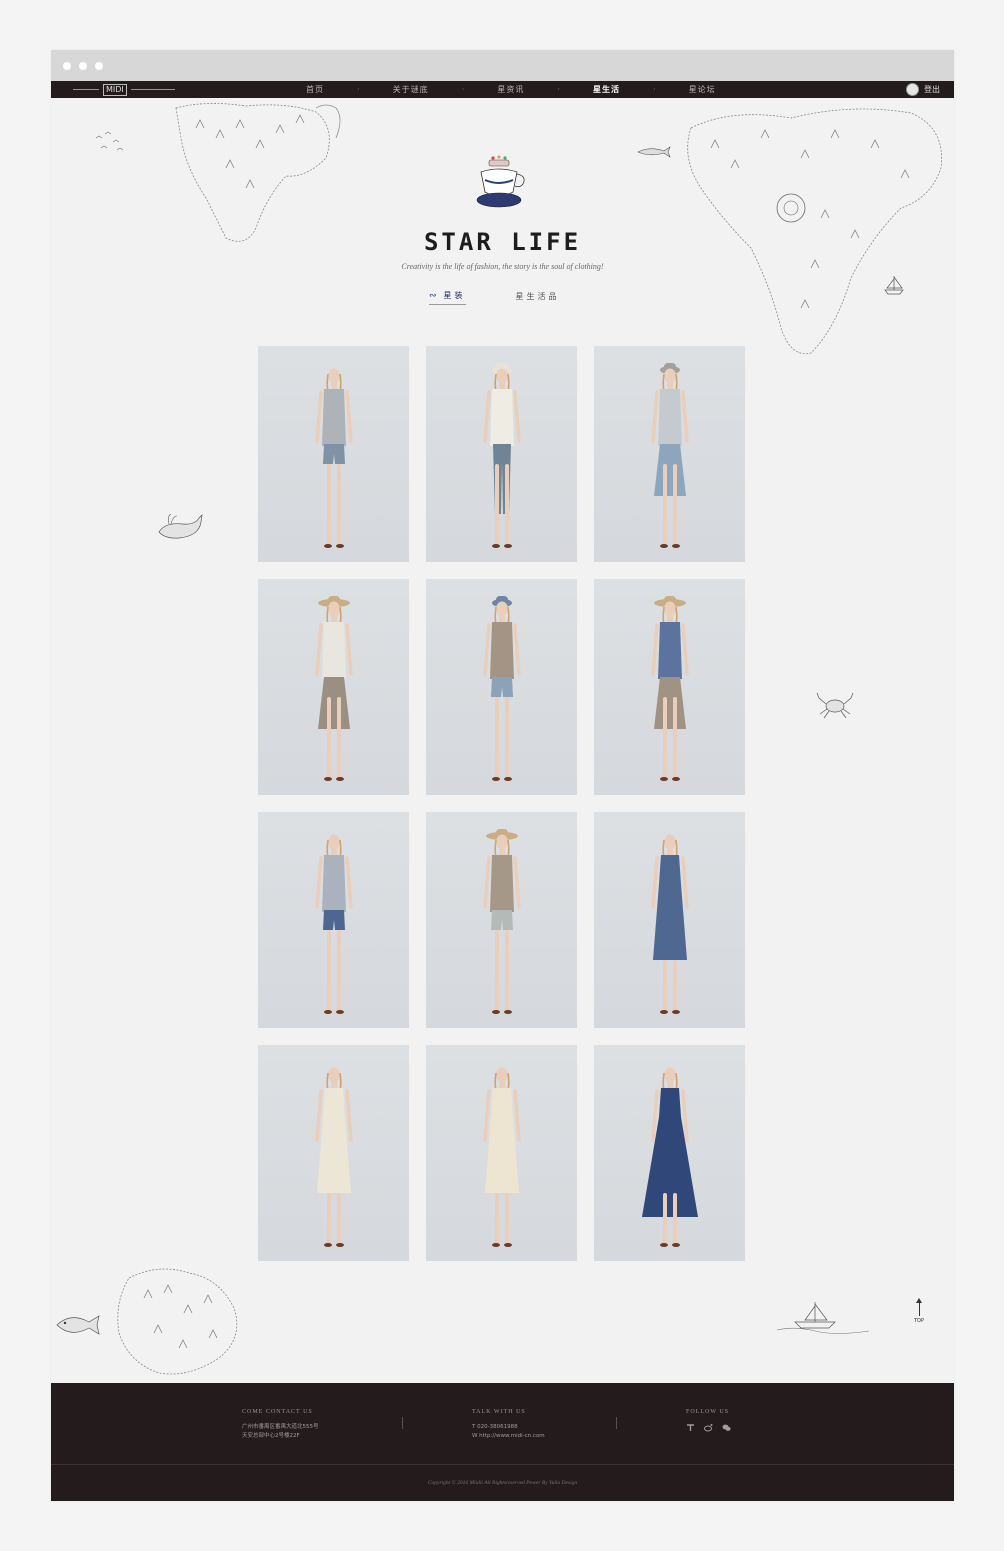 The width and height of the screenshot is (1004, 1551). Describe the element at coordinates (508, 1436) in the screenshot. I see `footer-website: W http://www.midi-cn.com` at that location.